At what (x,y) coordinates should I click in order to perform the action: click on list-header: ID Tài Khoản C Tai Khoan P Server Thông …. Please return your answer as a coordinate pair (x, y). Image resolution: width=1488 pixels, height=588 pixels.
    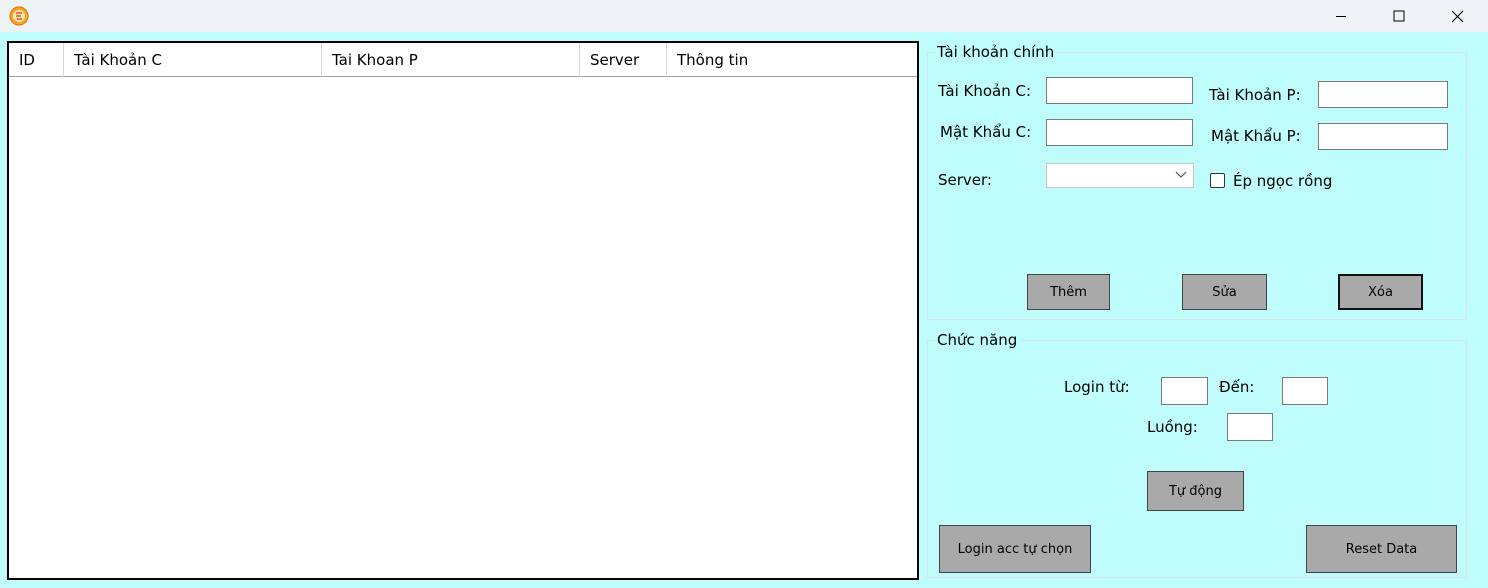
    Looking at the image, I should click on (463, 60).